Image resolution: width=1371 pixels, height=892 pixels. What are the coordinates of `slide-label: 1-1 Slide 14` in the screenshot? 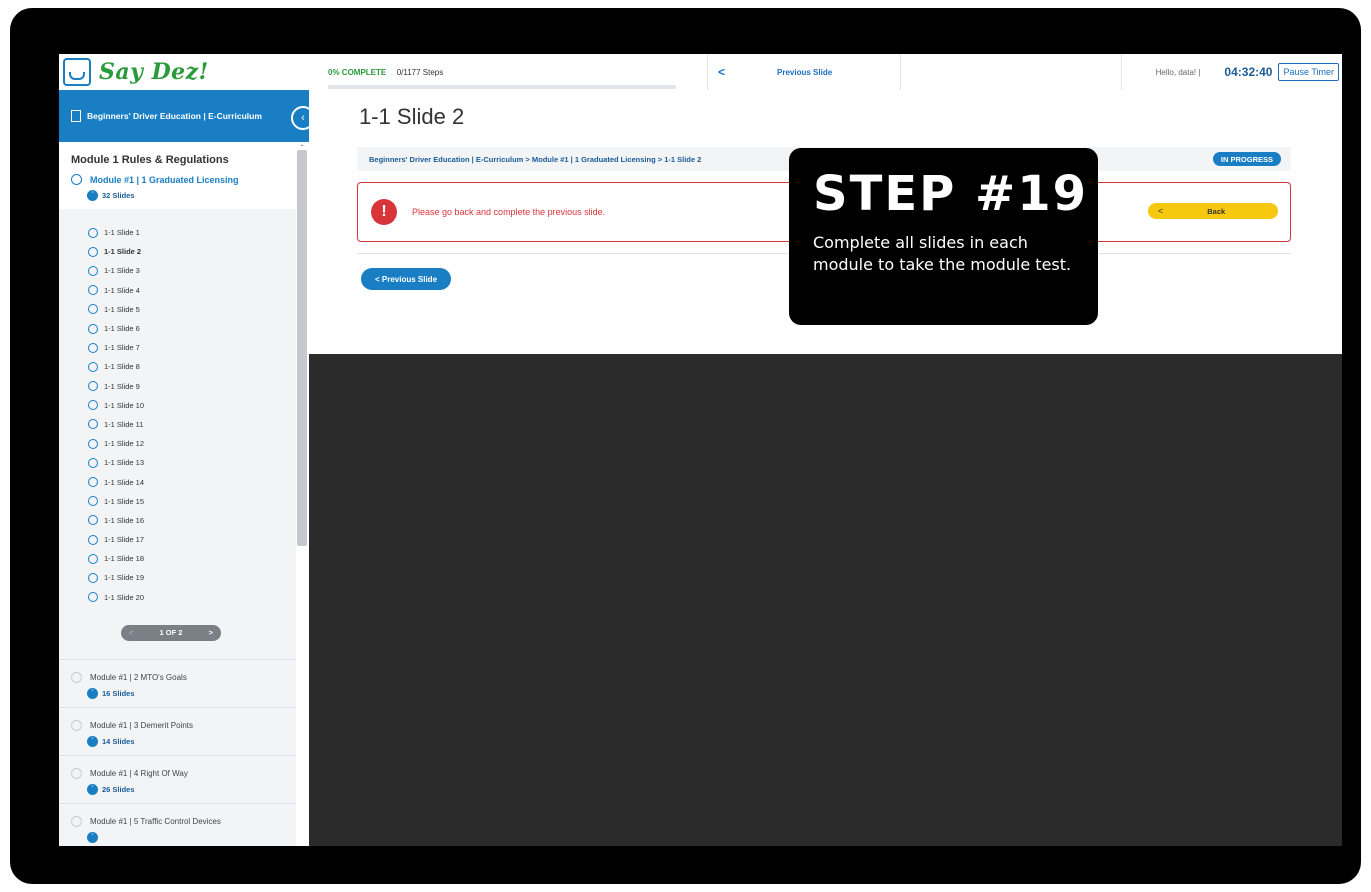 It's located at (124, 482).